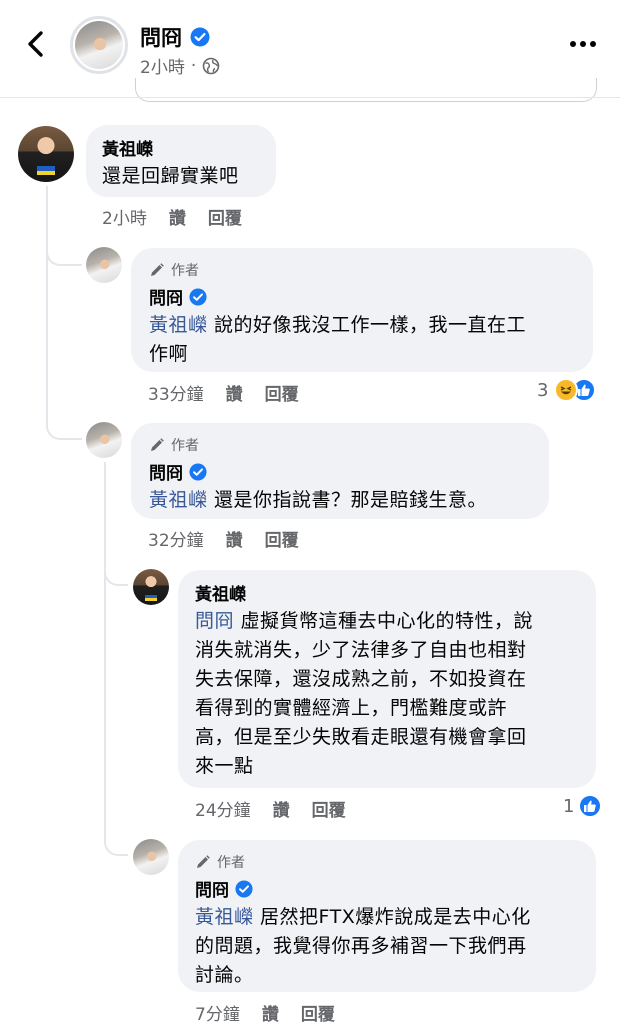 This screenshot has width=620, height=1024. Describe the element at coordinates (340, 471) in the screenshot. I see `comment-bubble: 作者 問冏 黃祖嶸 還是你指說書？那是賠錢生意。` at that location.